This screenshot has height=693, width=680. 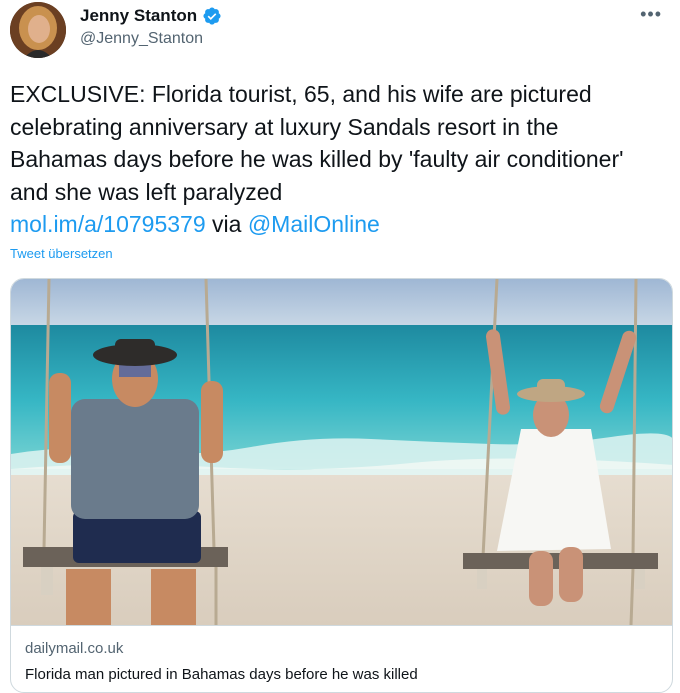 What do you see at coordinates (141, 39) in the screenshot?
I see `author-handle: @Jenny_Stanton` at bounding box center [141, 39].